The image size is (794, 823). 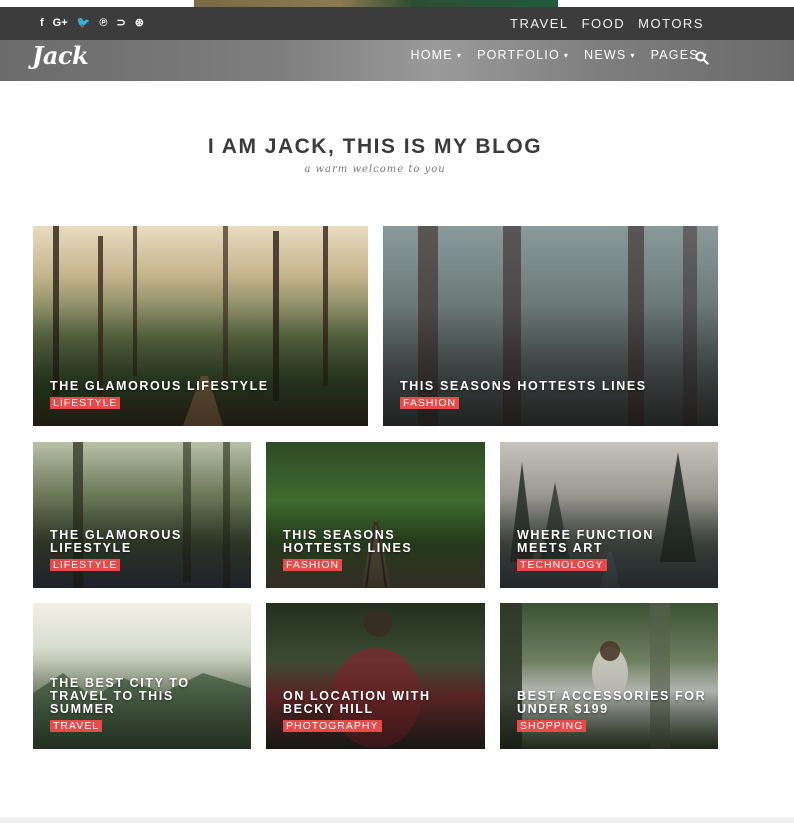 What do you see at coordinates (397, 23) in the screenshot?
I see `top-bar: f G+ 🐦 ℗ ⊃ ⊛ TRAVEL FOOD MOTORS` at bounding box center [397, 23].